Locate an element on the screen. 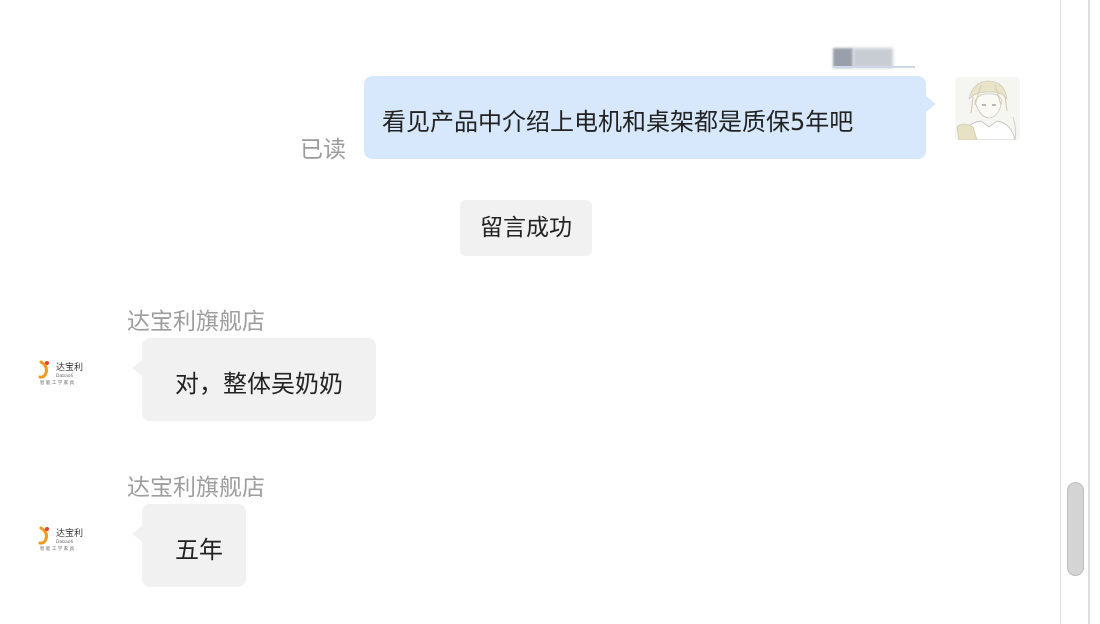 The height and width of the screenshot is (624, 1100). incoming-message-bubble: 五年 is located at coordinates (189, 545).